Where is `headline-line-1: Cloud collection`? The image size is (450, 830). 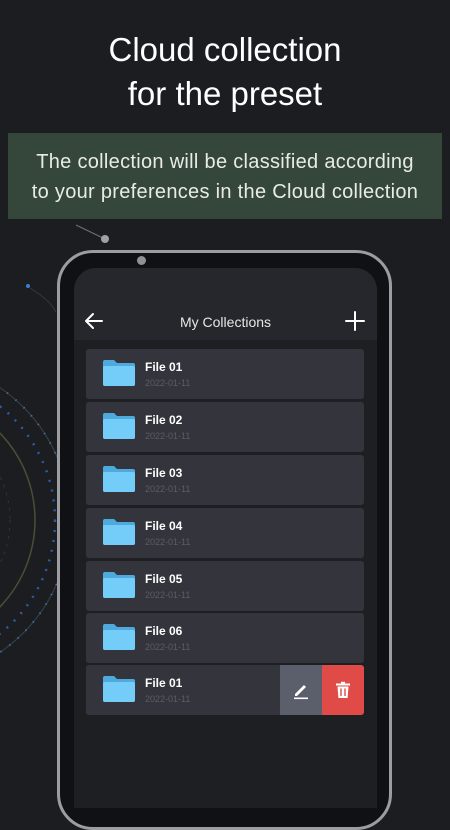 headline-line-1: Cloud collection is located at coordinates (225, 49).